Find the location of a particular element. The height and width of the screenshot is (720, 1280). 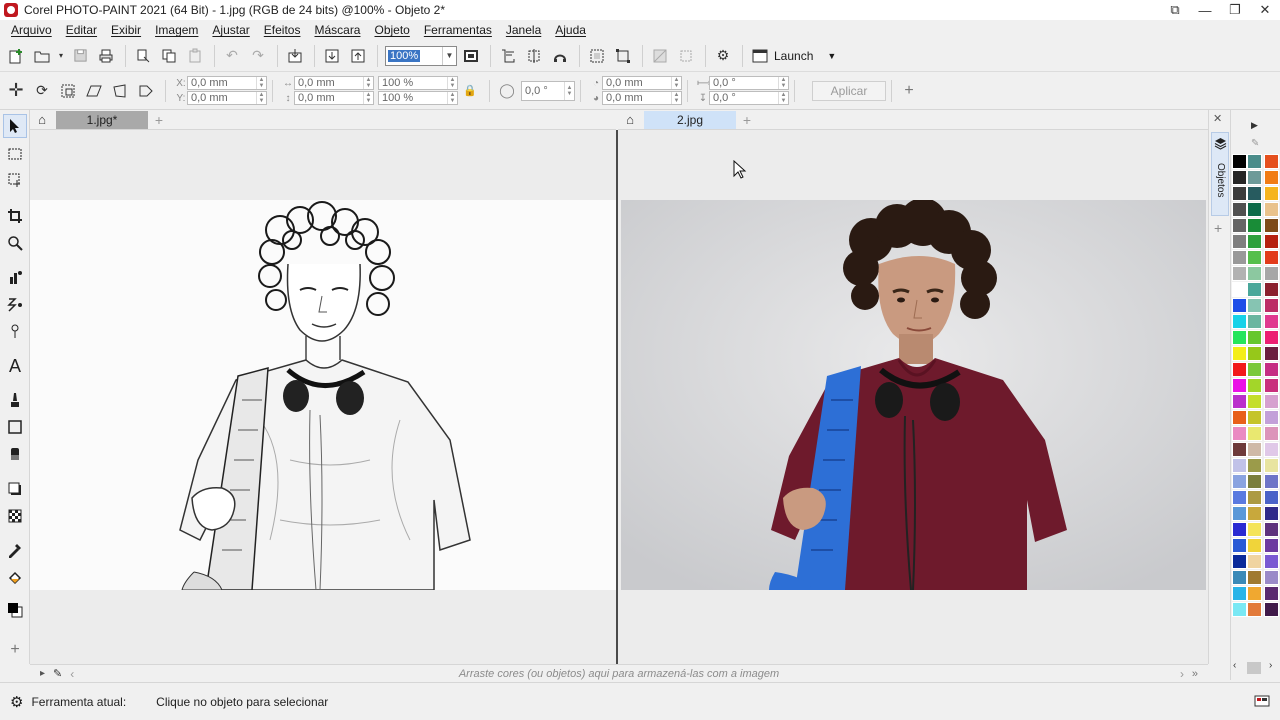

height-field: 0,0 mm ▲ ▼ is located at coordinates (334, 98).